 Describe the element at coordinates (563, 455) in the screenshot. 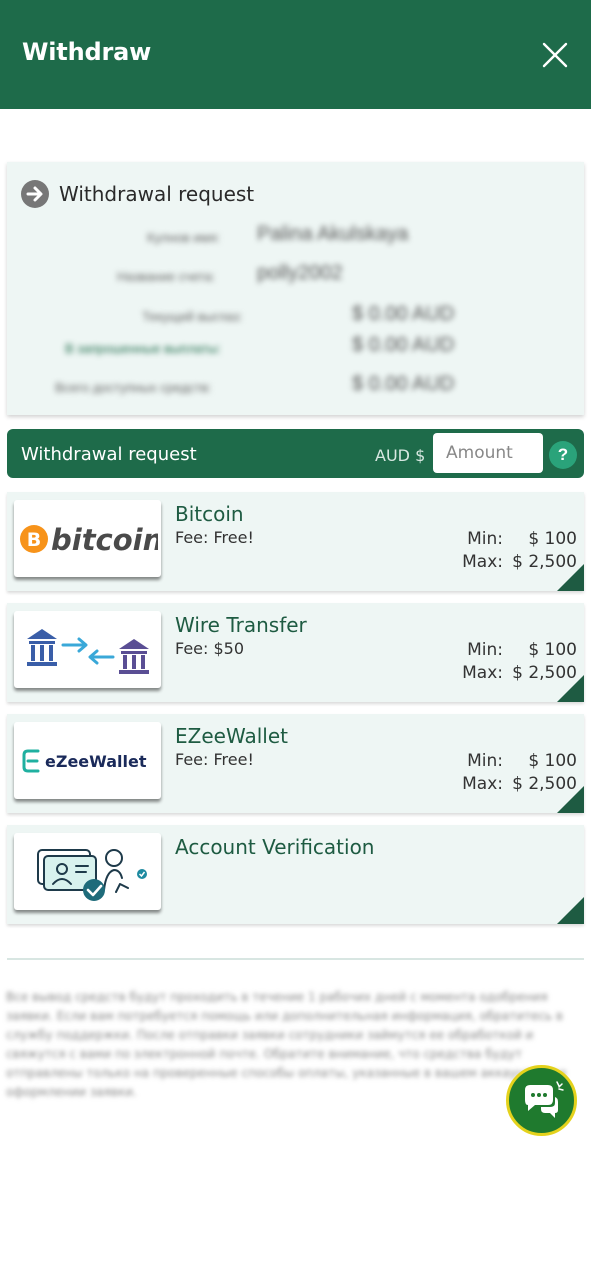

I see `help-button: ?` at that location.